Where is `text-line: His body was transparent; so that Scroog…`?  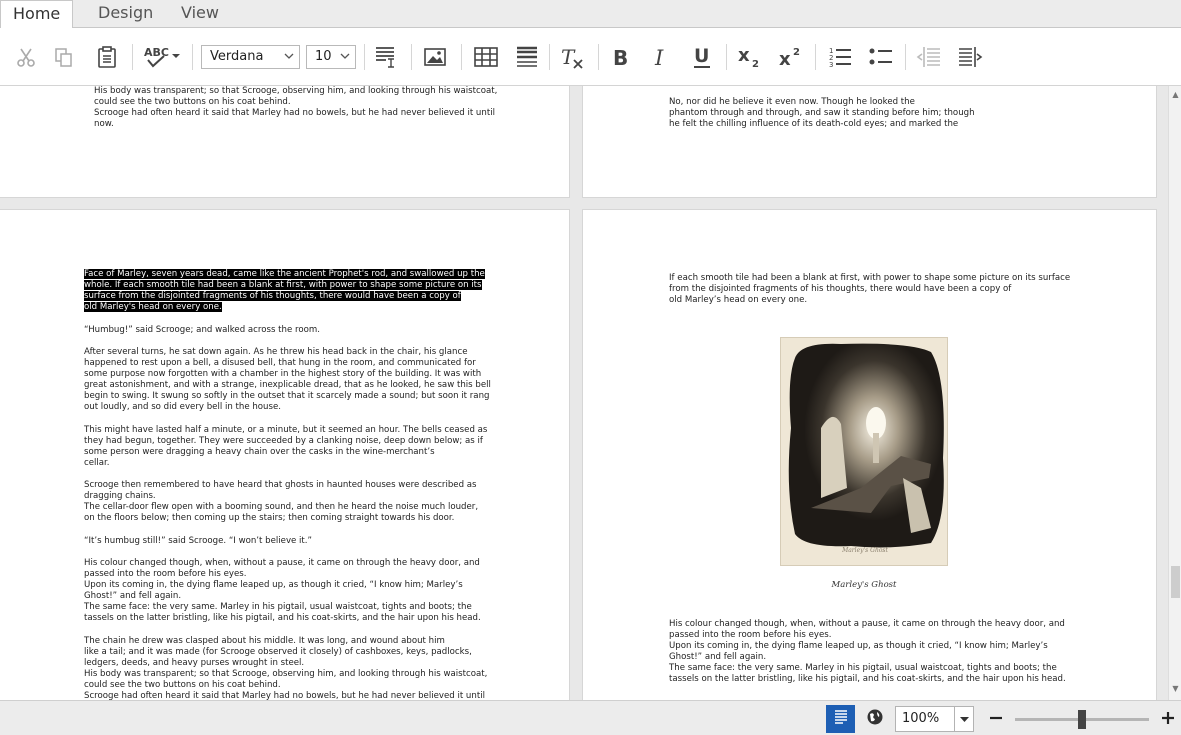 text-line: His body was transparent; so that Scroog… is located at coordinates (286, 674).